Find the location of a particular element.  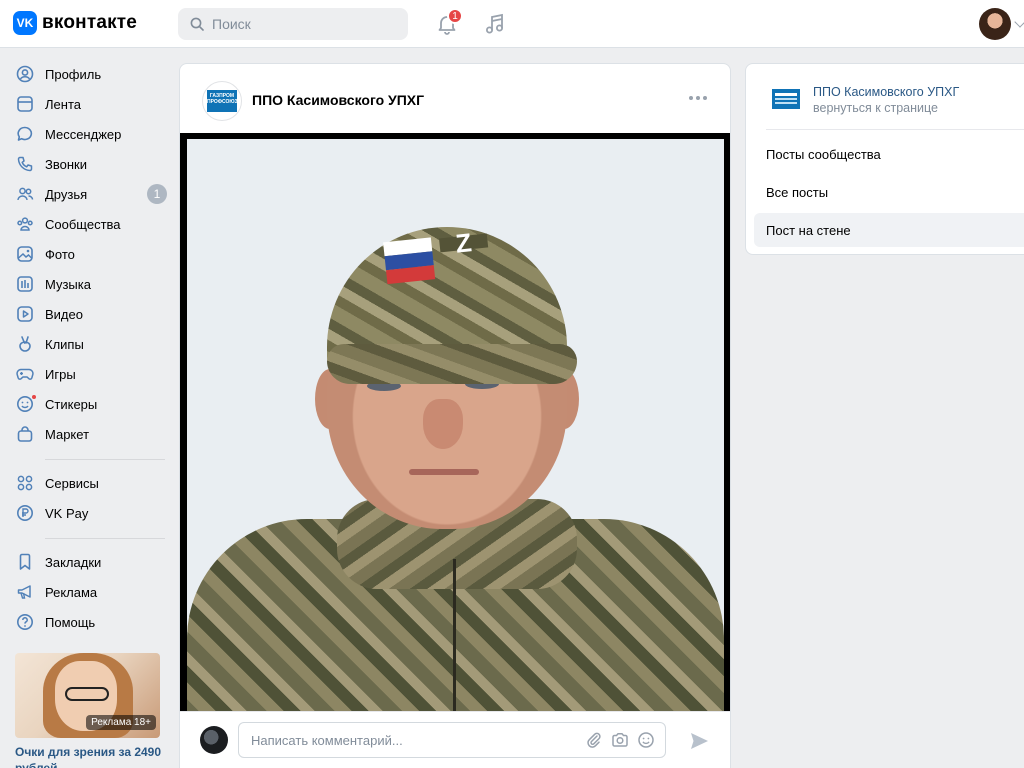

sidebar-item-friends: Друзья 1 is located at coordinates (92, 194).